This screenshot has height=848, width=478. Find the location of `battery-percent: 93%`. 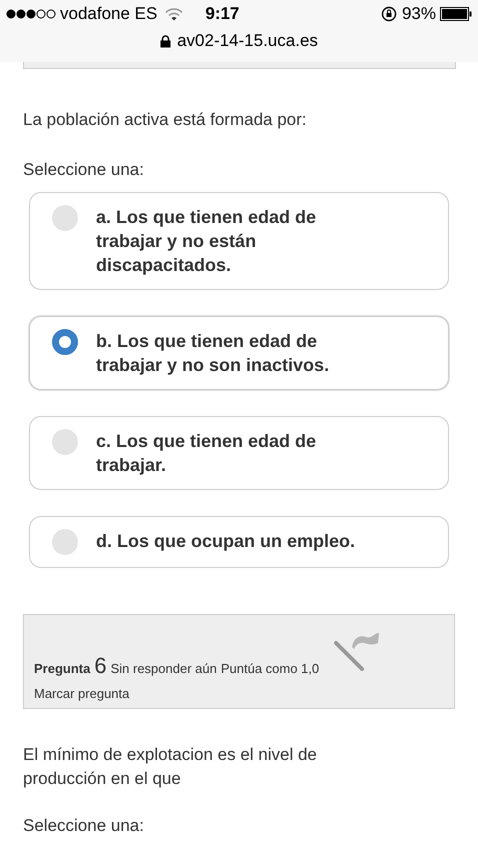

battery-percent: 93% is located at coordinates (419, 14).